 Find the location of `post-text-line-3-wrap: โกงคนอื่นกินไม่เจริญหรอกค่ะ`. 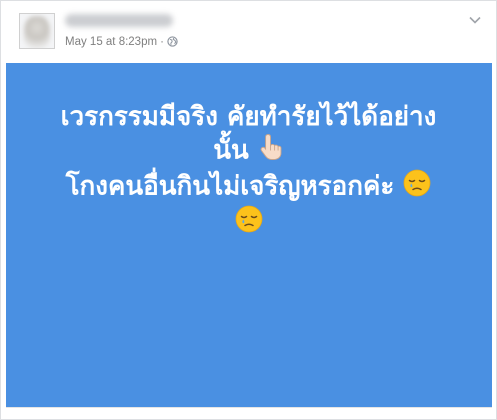

post-text-line-3-wrap: โกงคนอื่นกินไม่เจริญหรอกค่ะ is located at coordinates (248, 187).